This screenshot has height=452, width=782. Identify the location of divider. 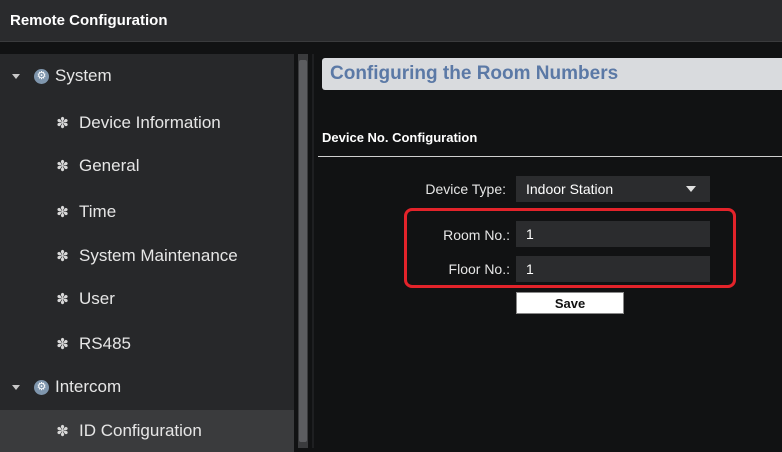
(313, 251).